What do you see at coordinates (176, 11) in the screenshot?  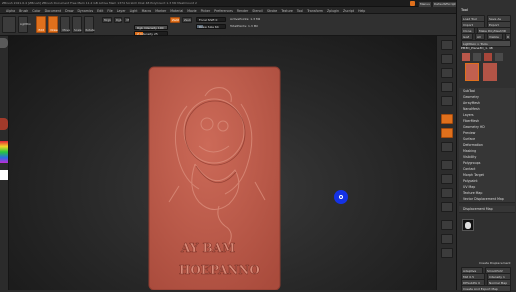 I see `menu-material: Material` at bounding box center [176, 11].